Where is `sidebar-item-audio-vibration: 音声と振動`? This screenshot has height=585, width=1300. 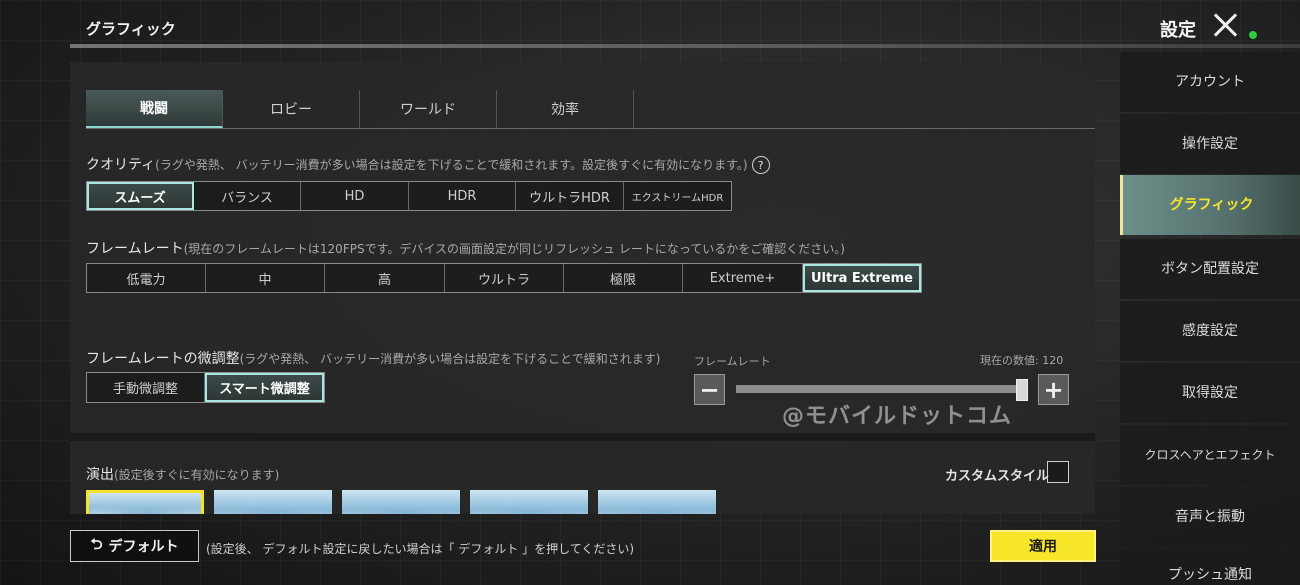
sidebar-item-audio-vibration: 音声と振動 is located at coordinates (1210, 517).